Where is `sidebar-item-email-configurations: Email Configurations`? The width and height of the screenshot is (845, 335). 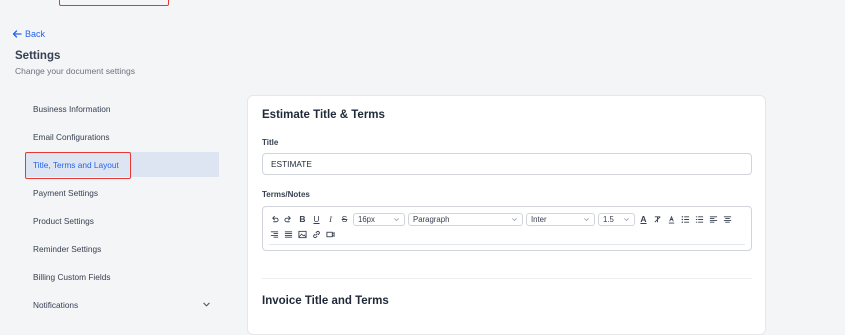
sidebar-item-email-configurations: Email Configurations is located at coordinates (122, 136).